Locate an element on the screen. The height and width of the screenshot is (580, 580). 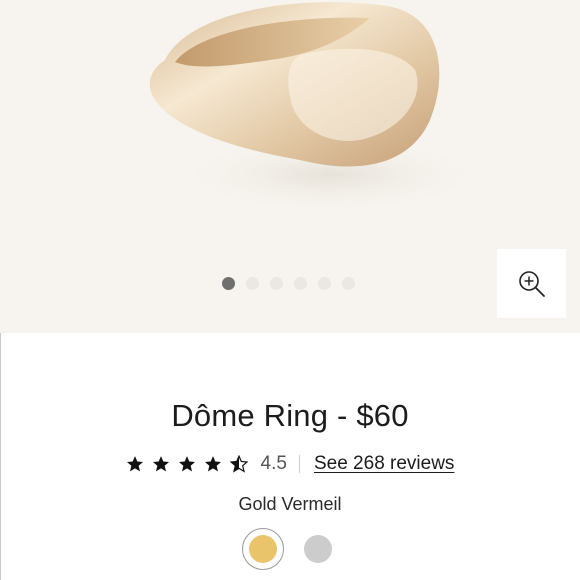
rating-summary: 4.5 See 268 reviews is located at coordinates (290, 464).